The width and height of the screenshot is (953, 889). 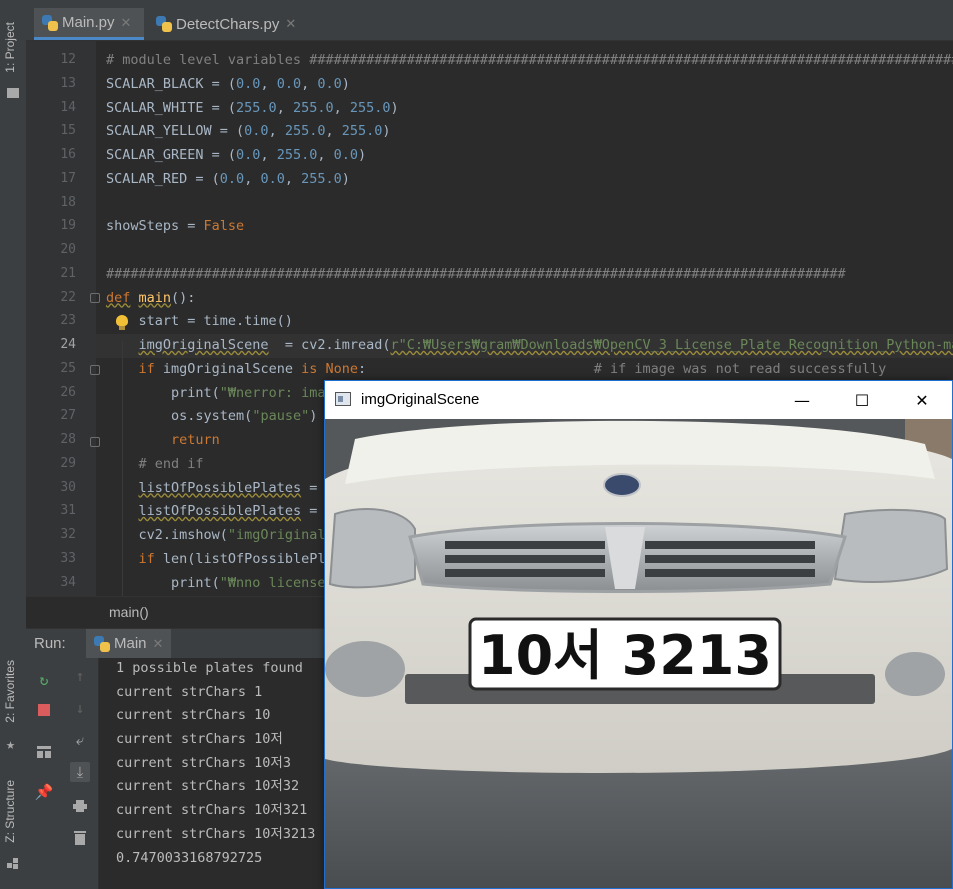 I want to click on console-line: current strChars 10저321, so click(x=212, y=810).